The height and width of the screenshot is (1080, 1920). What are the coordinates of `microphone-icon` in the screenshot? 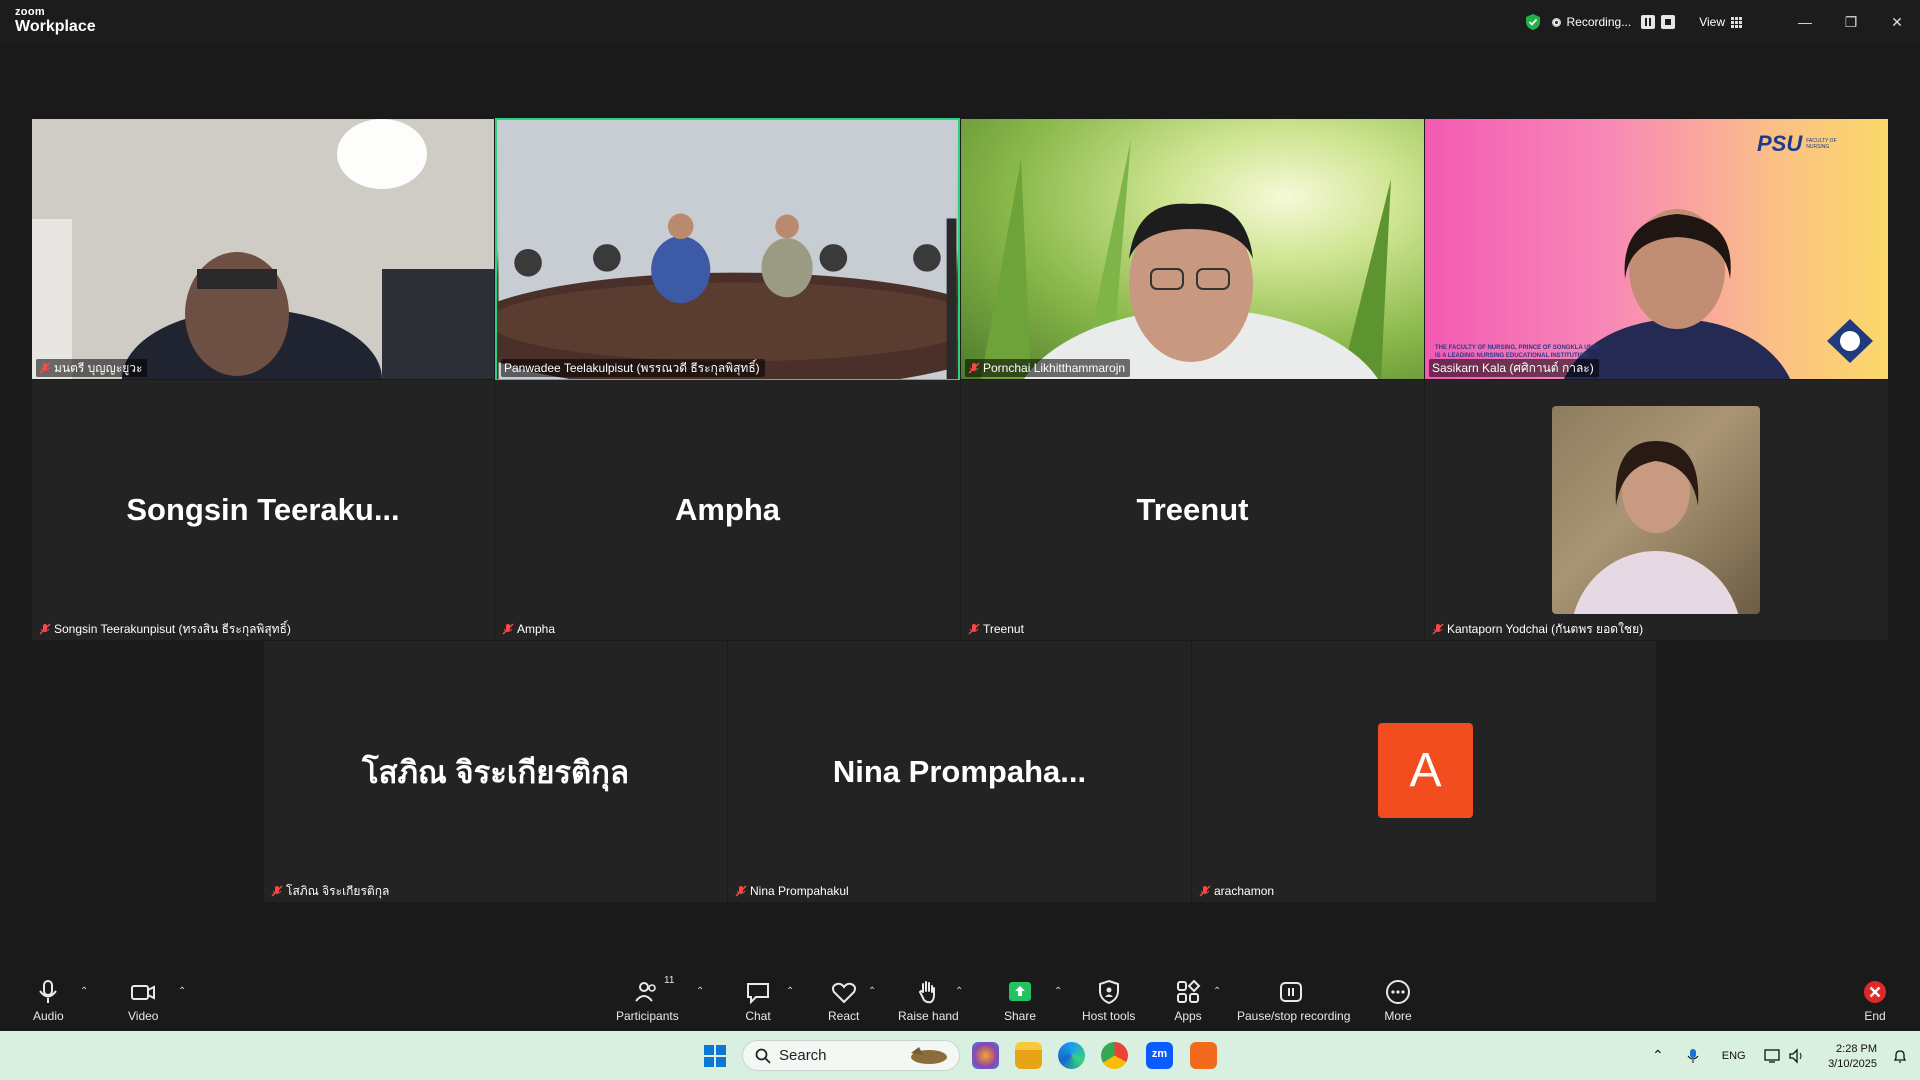 It's located at (48, 991).